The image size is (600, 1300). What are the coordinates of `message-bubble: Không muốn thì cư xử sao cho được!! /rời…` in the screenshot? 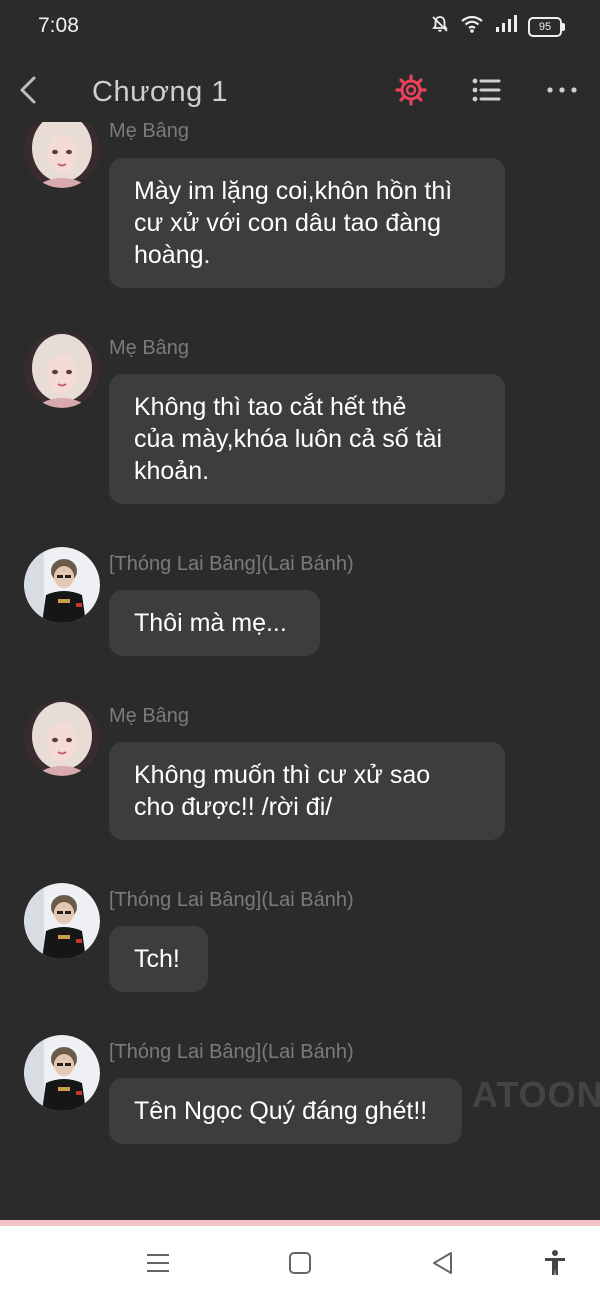 It's located at (307, 791).